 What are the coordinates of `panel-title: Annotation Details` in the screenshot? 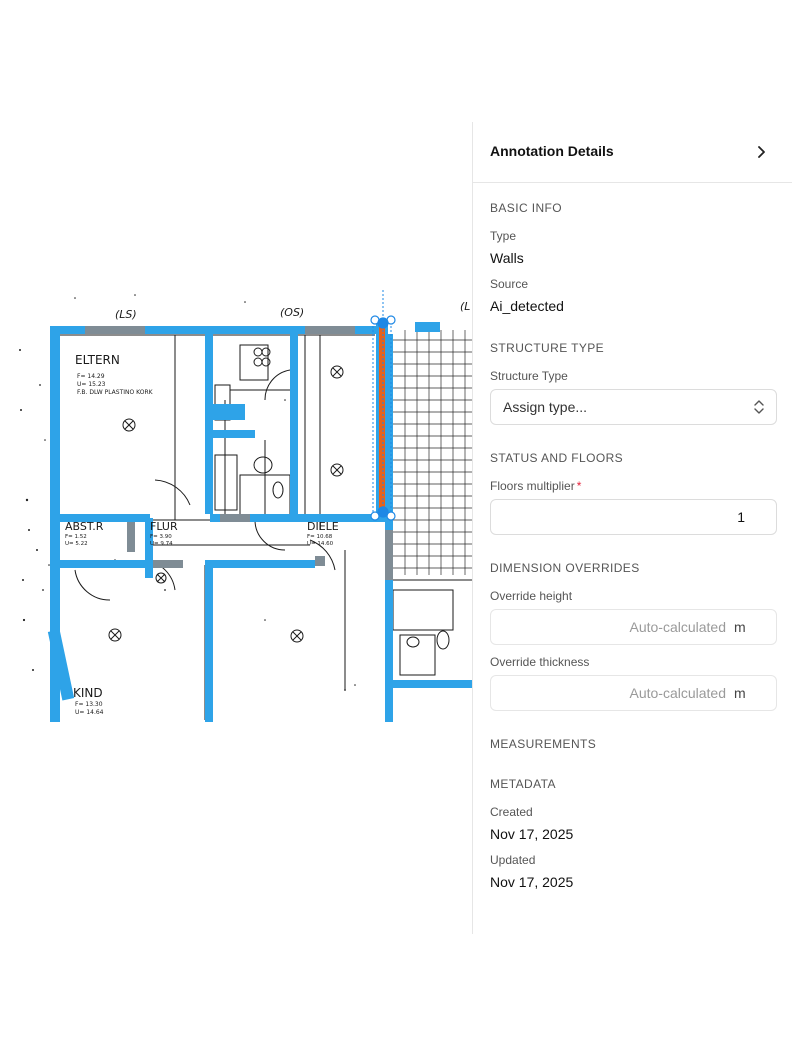 It's located at (552, 151).